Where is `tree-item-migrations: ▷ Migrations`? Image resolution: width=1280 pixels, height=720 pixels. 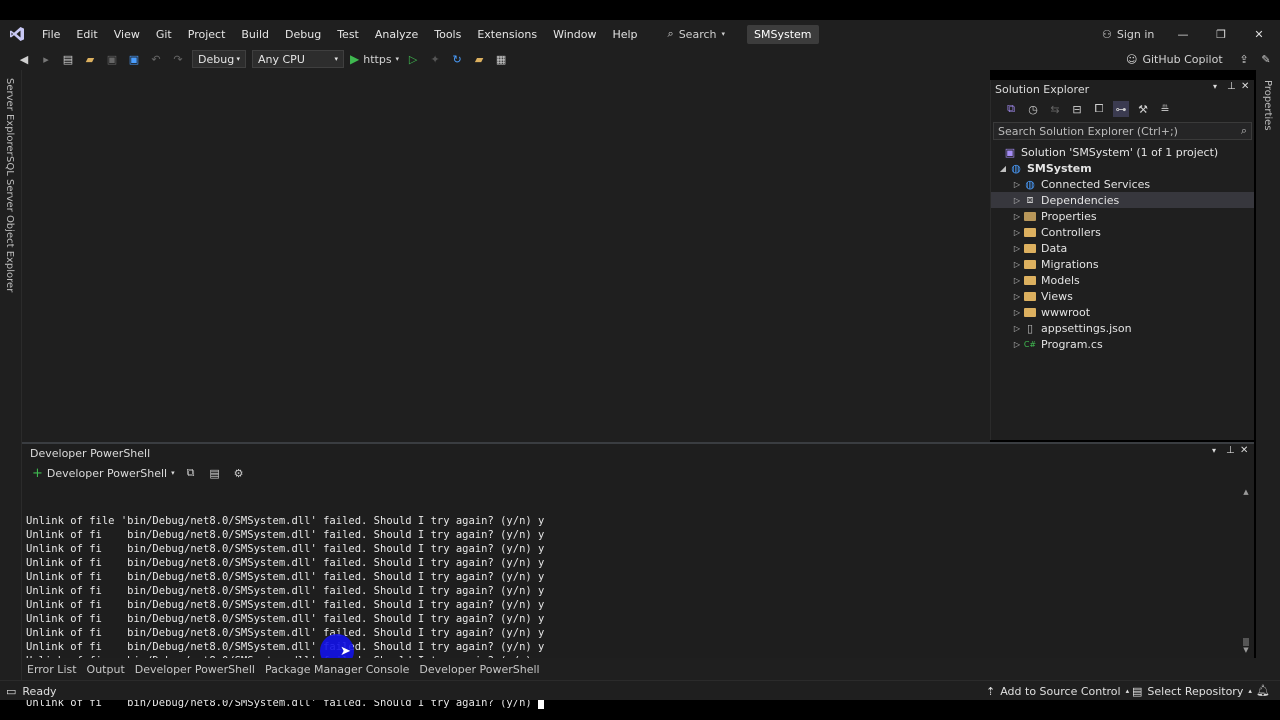
tree-item-migrations: ▷ Migrations is located at coordinates (1122, 264).